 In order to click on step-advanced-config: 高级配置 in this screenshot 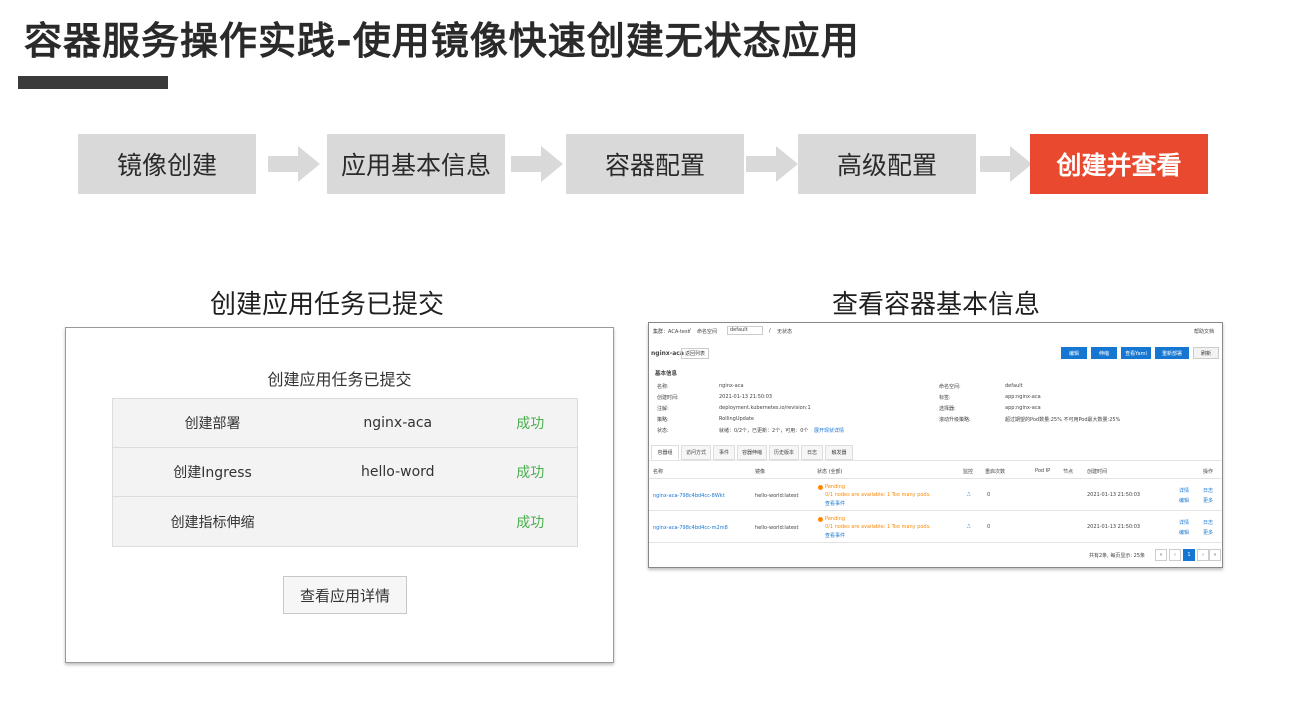, I will do `click(887, 164)`.